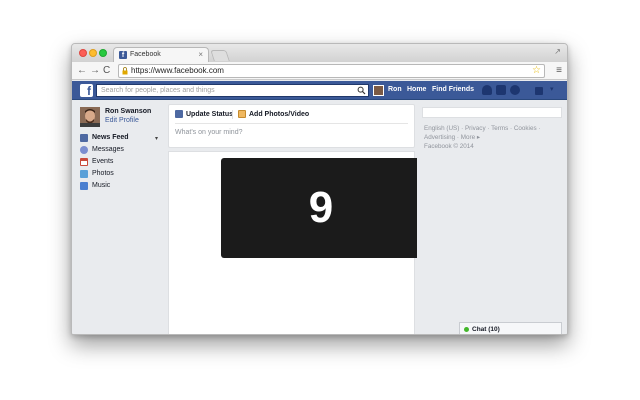 The width and height of the screenshot is (640, 400). Describe the element at coordinates (179, 114) in the screenshot. I see `pencil-icon` at that location.